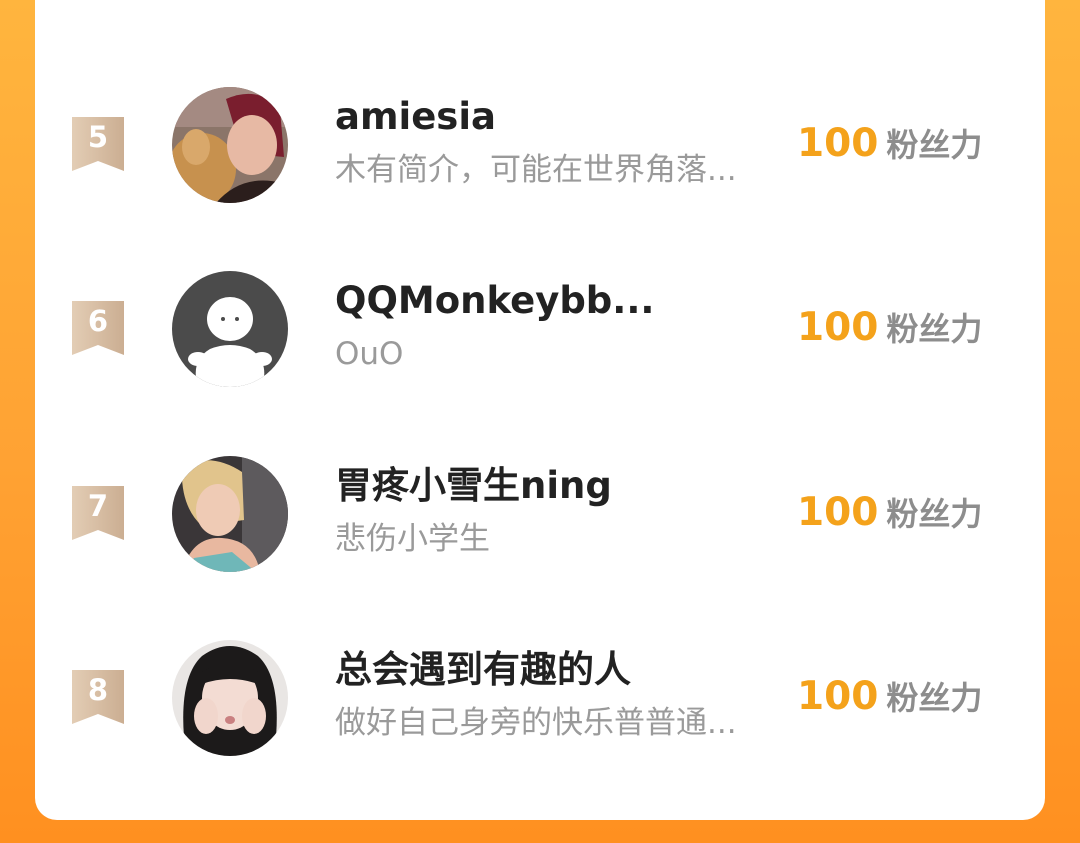 The image size is (1080, 843). I want to click on rank-badge: 7, so click(98, 513).